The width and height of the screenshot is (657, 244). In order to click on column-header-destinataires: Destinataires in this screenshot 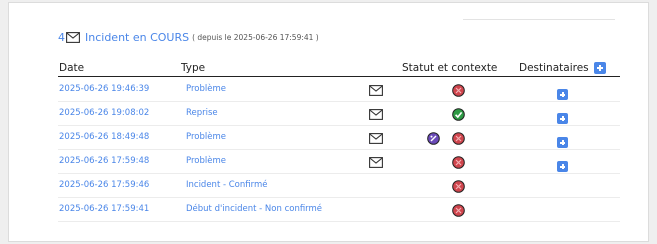, I will do `click(562, 68)`.